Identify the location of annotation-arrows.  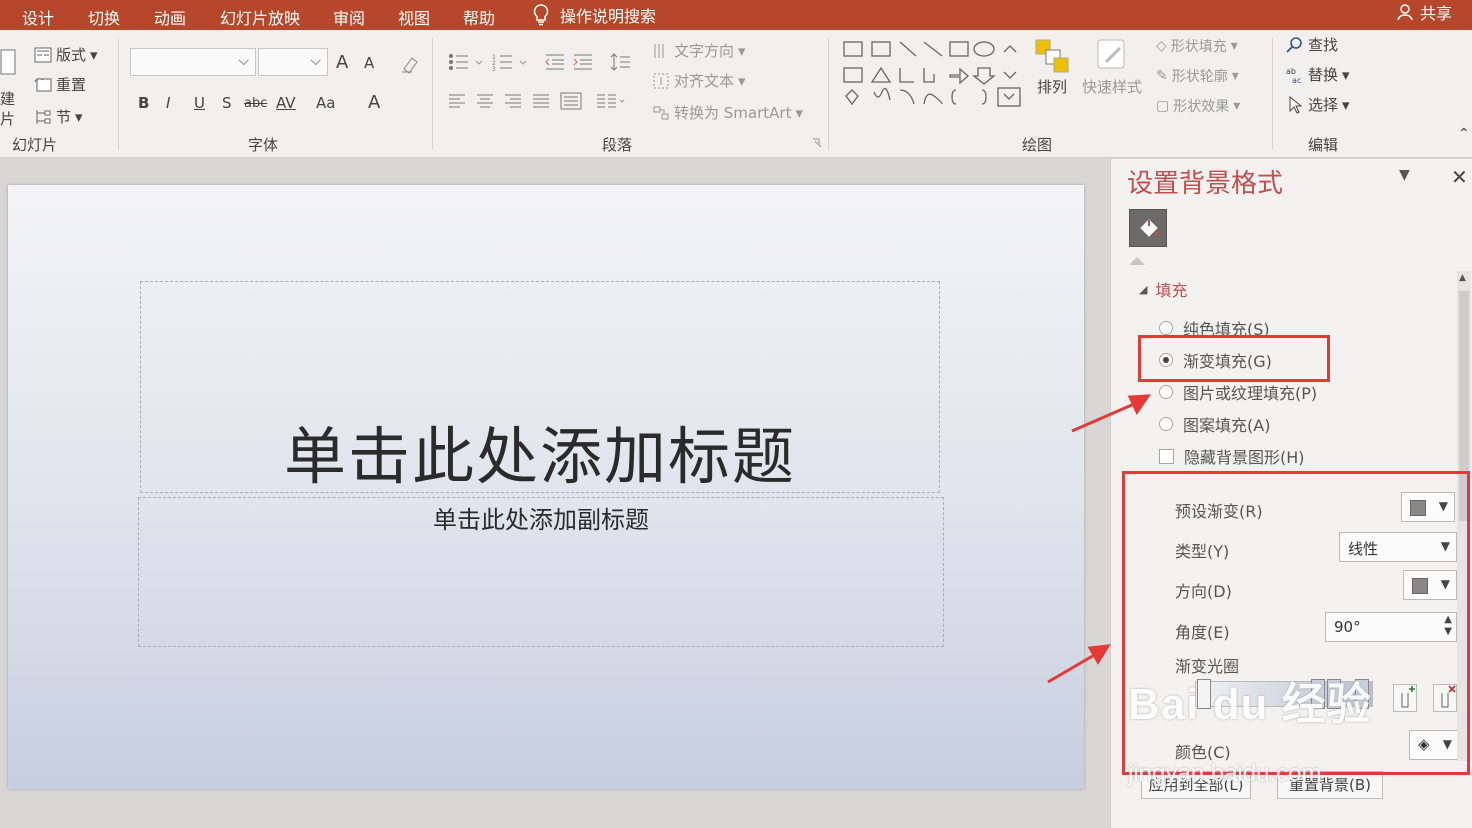
(1099, 539).